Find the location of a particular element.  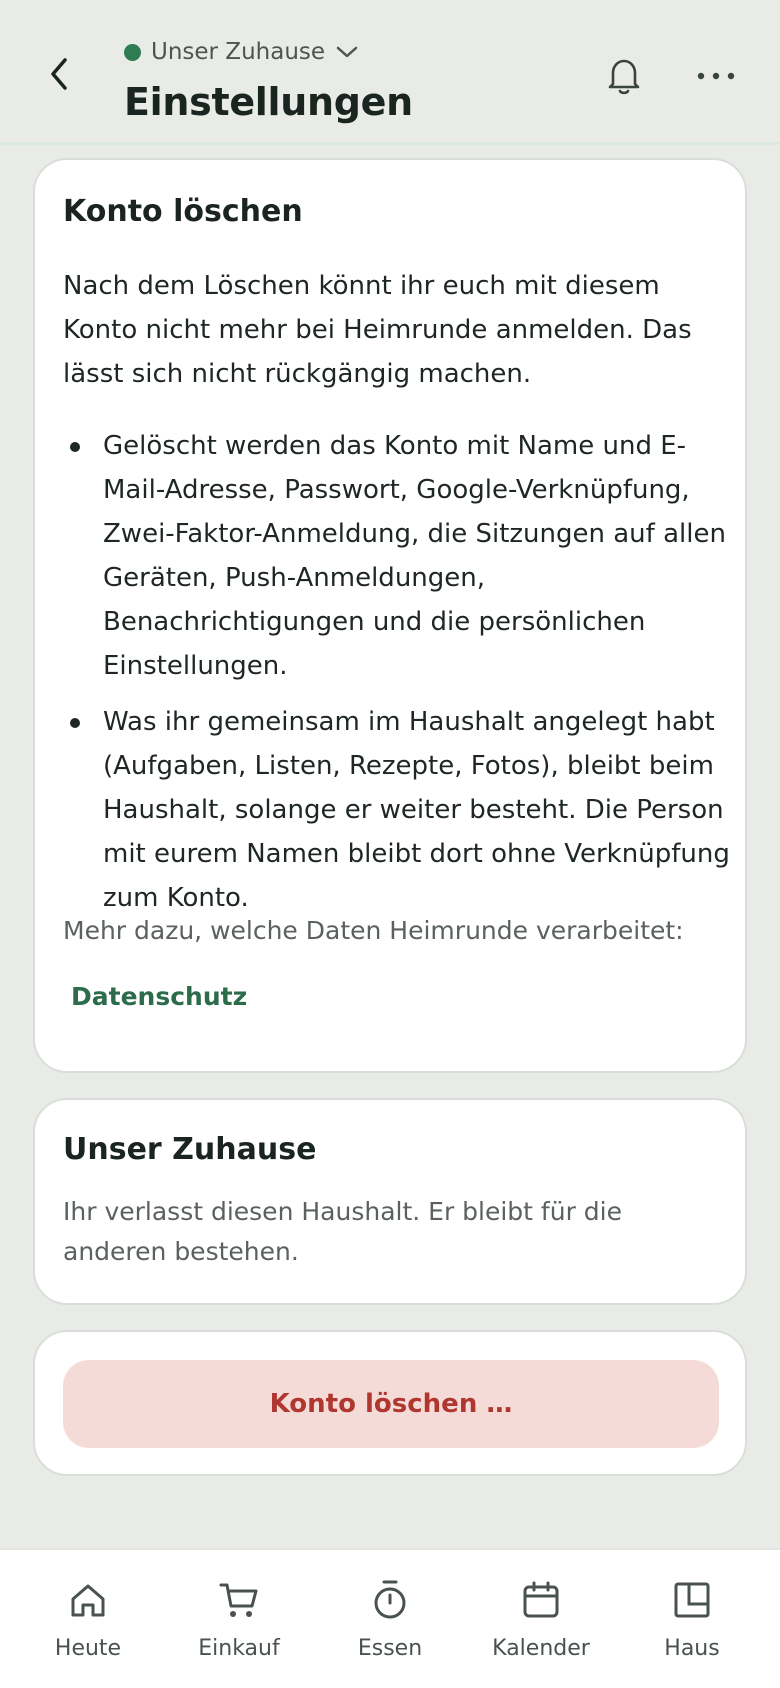

privacy-link: Datenschutz is located at coordinates (159, 996).